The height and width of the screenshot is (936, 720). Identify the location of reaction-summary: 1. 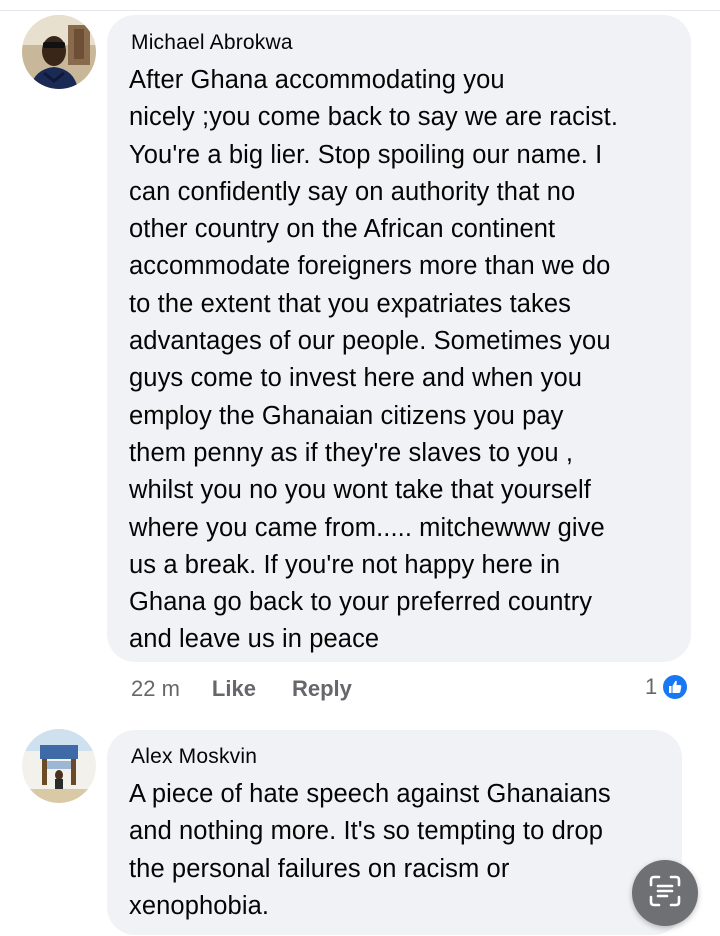
(667, 687).